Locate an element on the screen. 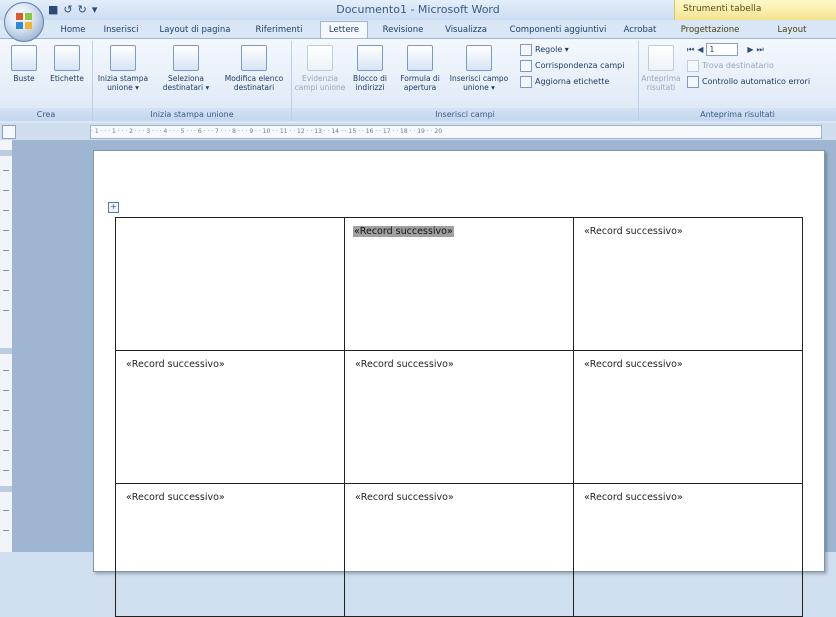  group-label-inizia: Inizia stampa unione is located at coordinates (192, 114).